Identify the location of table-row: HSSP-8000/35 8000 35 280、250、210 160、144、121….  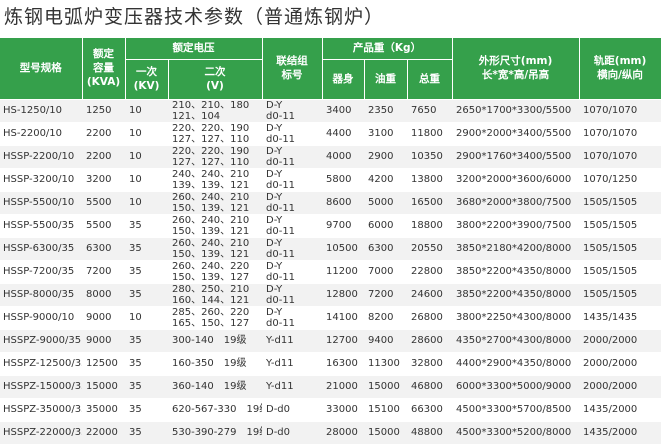
(330, 295).